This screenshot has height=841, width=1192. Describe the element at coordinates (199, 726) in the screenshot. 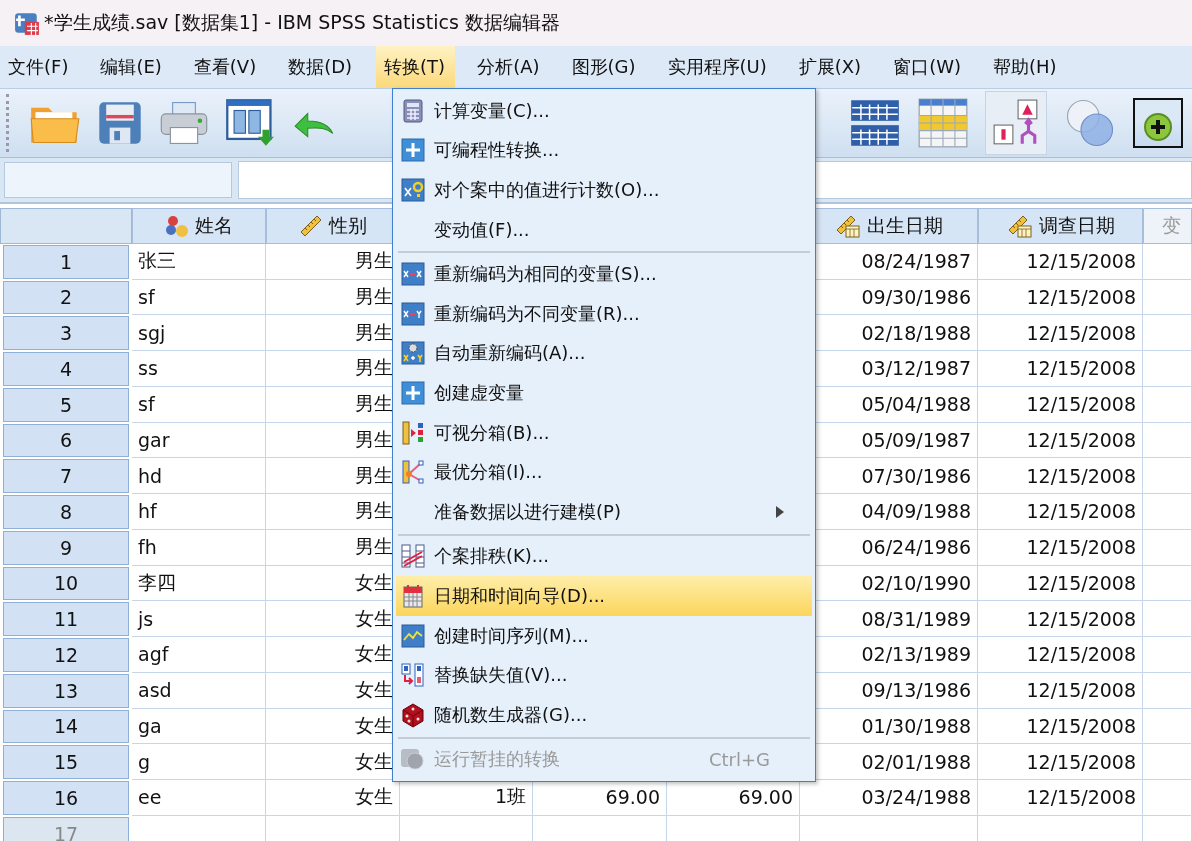

I see `table-cell: ga` at that location.